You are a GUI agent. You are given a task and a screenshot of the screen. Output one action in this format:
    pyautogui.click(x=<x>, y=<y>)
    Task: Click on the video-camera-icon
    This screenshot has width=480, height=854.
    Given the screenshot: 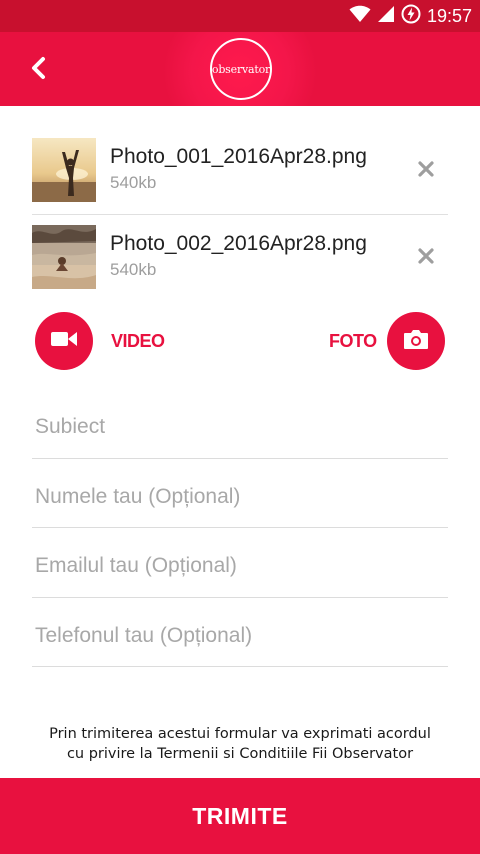 What is the action you would take?
    pyautogui.click(x=64, y=341)
    